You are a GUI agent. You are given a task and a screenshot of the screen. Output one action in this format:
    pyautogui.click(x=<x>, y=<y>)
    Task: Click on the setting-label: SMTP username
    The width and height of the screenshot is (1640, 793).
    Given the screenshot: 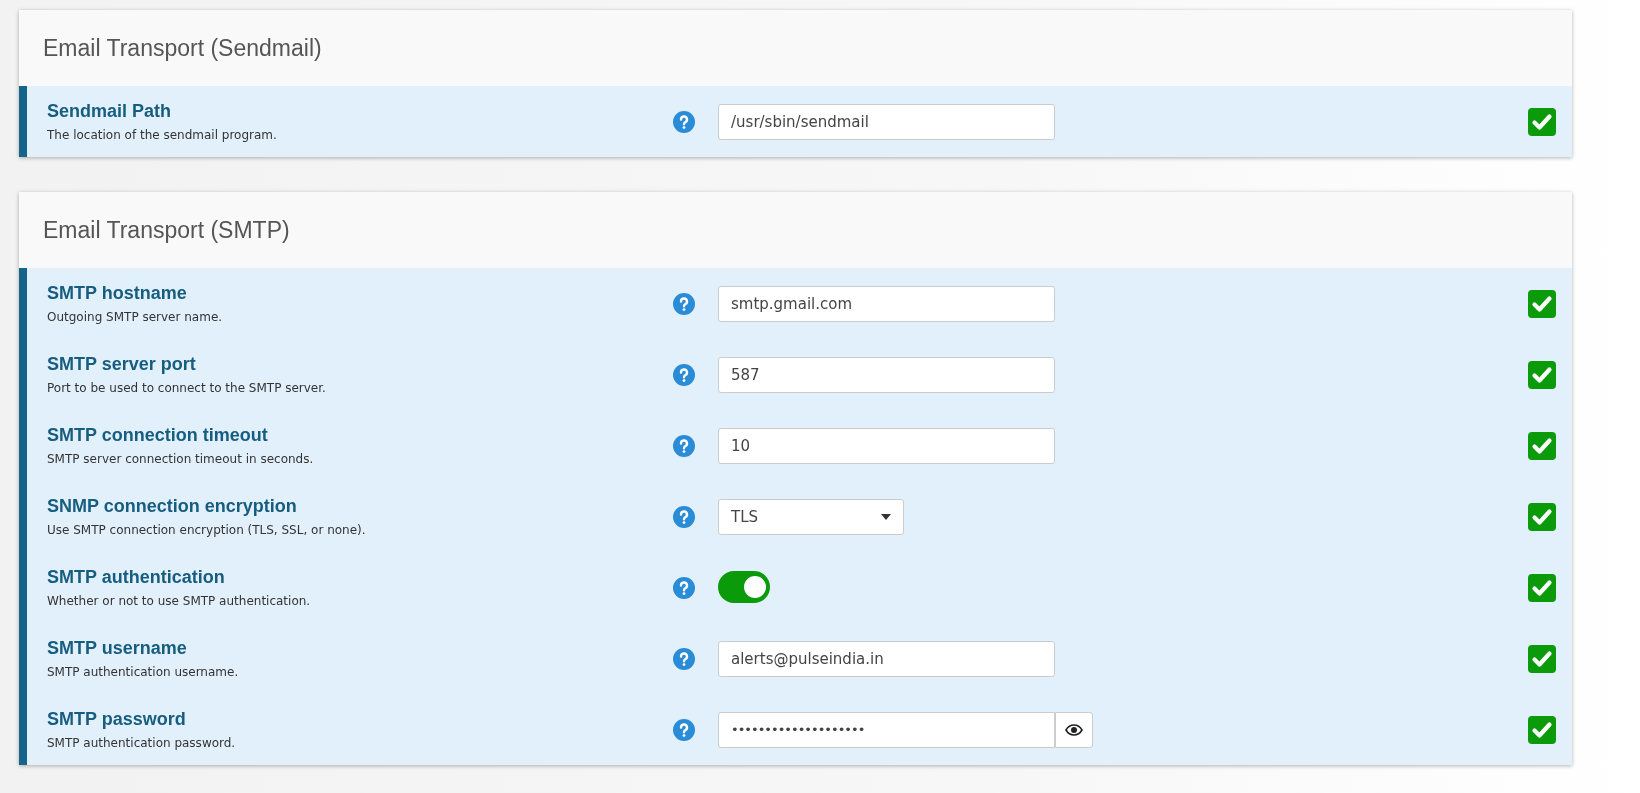 What is the action you would take?
    pyautogui.click(x=117, y=648)
    